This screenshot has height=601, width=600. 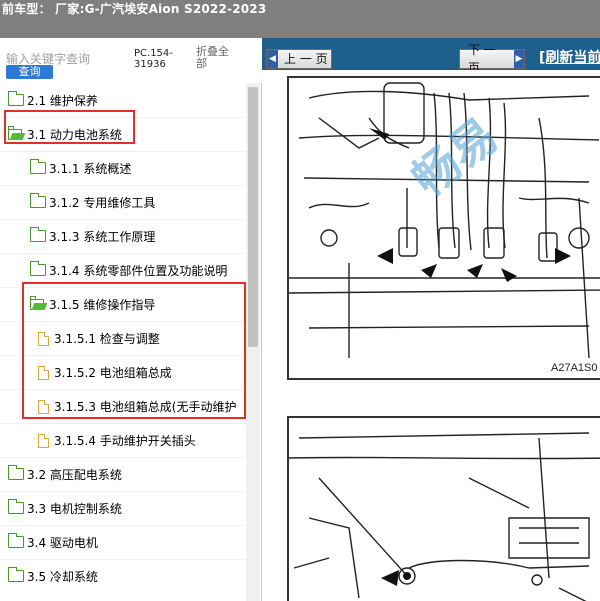 I want to click on tree-item-label: 3.1.5.2 电池组箱总成, so click(x=113, y=372).